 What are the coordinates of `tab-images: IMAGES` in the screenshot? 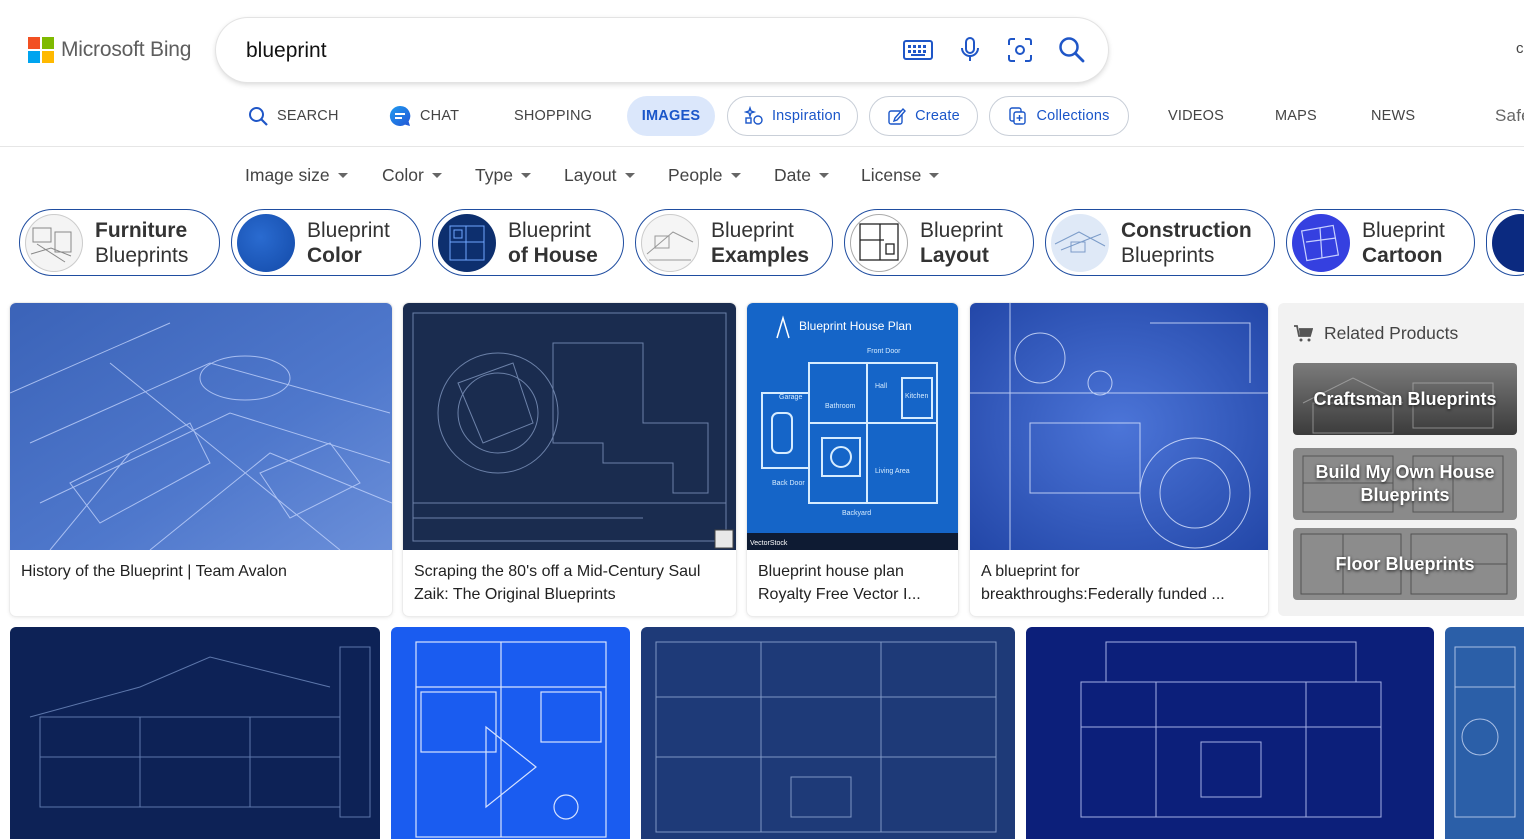 It's located at (671, 116).